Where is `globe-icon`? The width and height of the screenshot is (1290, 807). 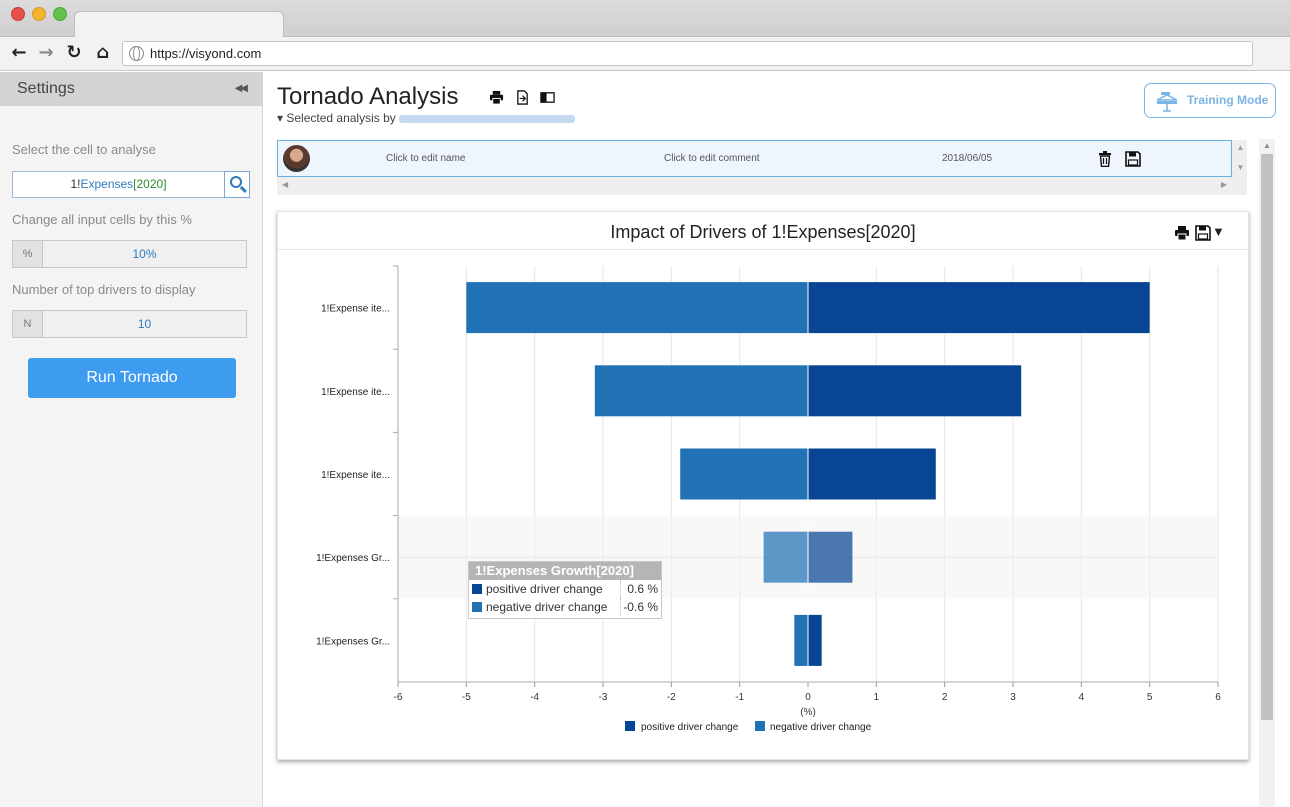
globe-icon is located at coordinates (136, 53).